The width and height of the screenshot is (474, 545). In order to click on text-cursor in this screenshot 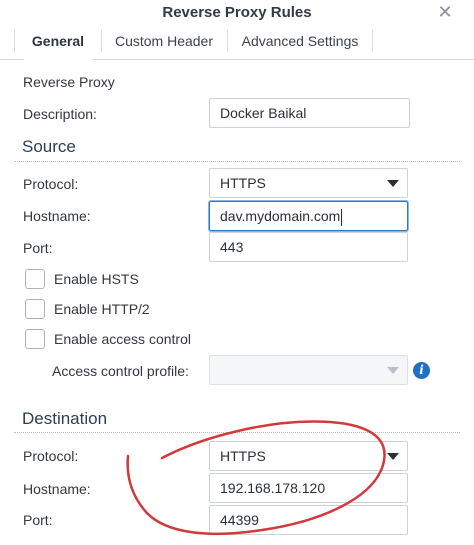, I will do `click(342, 217)`.